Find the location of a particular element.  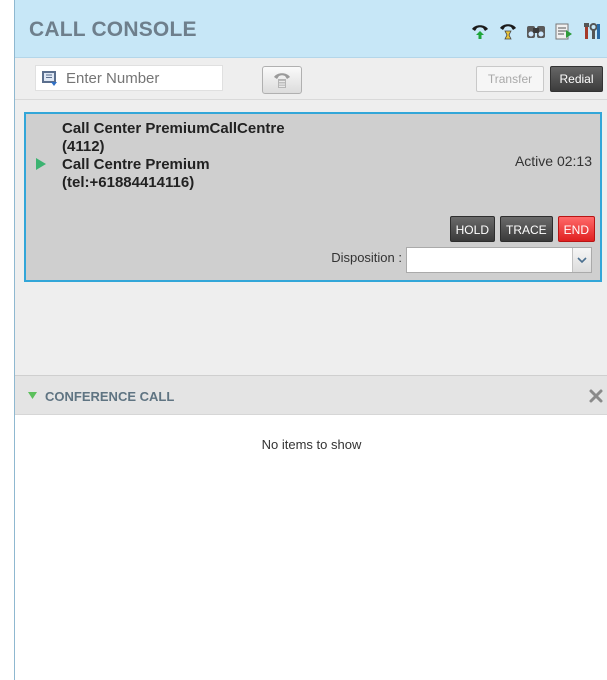

dial-toolbar: Transfer Redial is located at coordinates (311, 79).